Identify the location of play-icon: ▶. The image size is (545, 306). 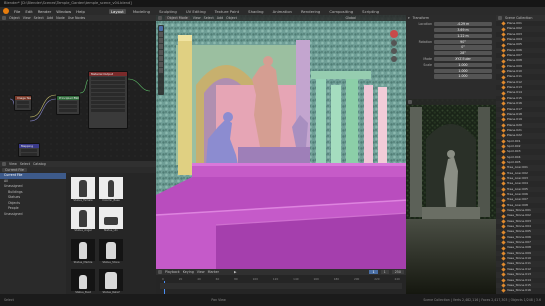
(235, 272).